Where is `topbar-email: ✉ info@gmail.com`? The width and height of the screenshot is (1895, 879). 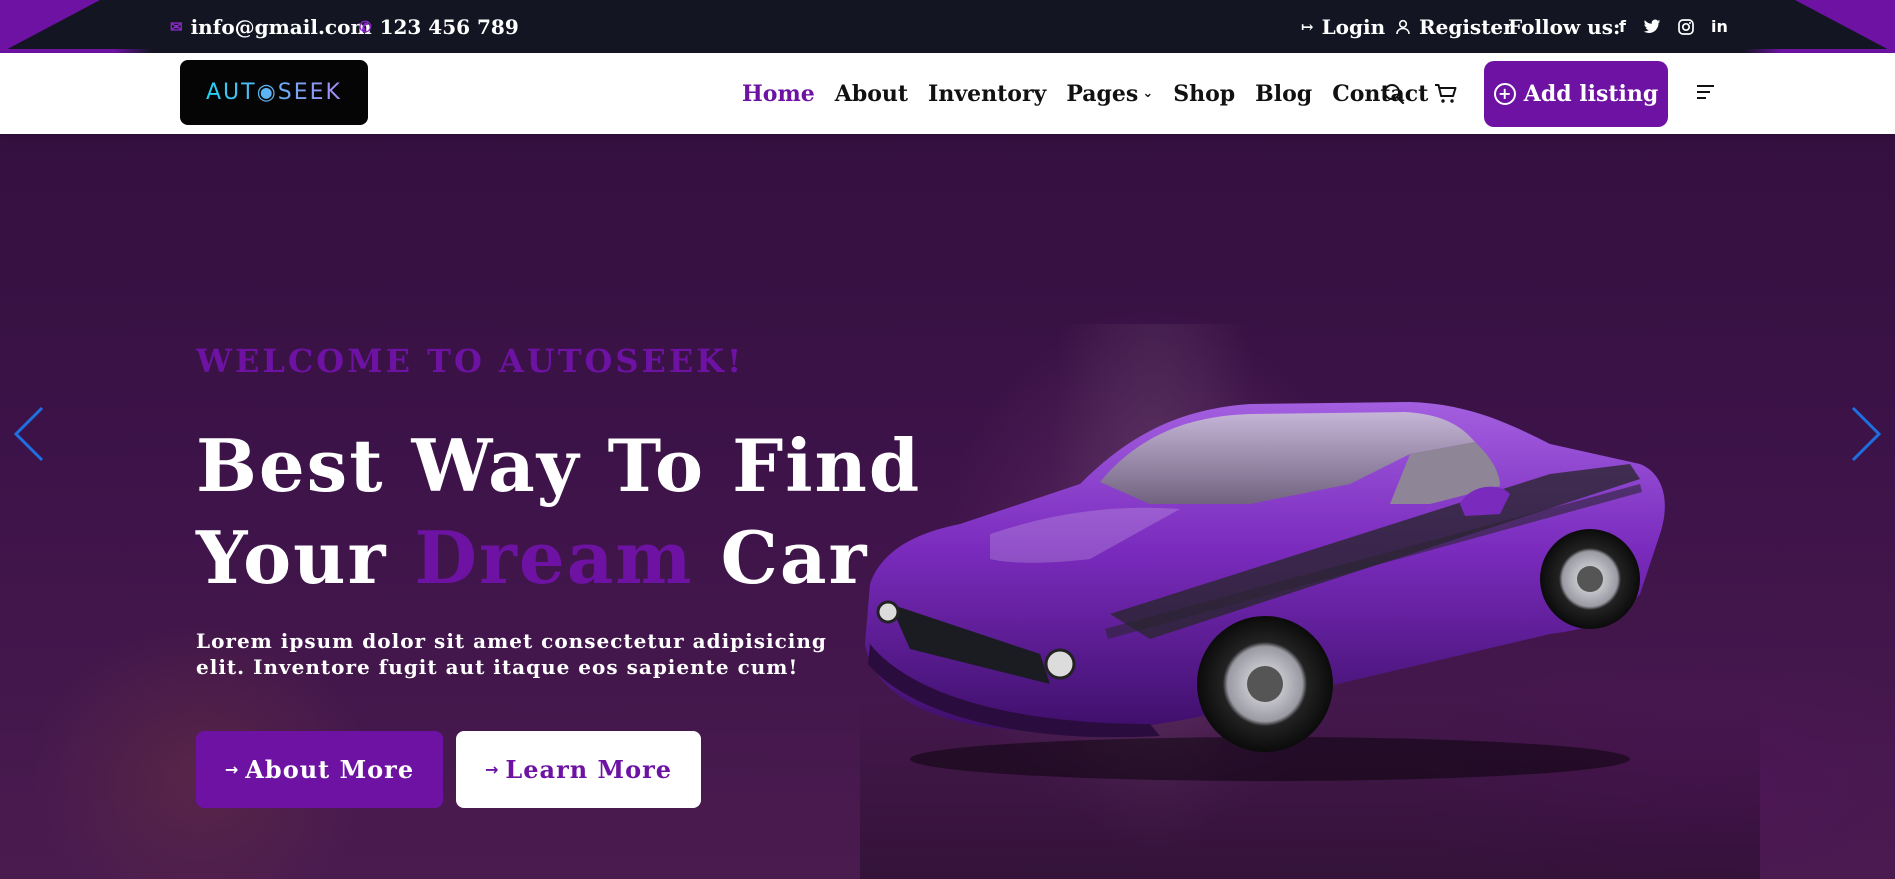
topbar-email: ✉ info@gmail.com is located at coordinates (271, 26).